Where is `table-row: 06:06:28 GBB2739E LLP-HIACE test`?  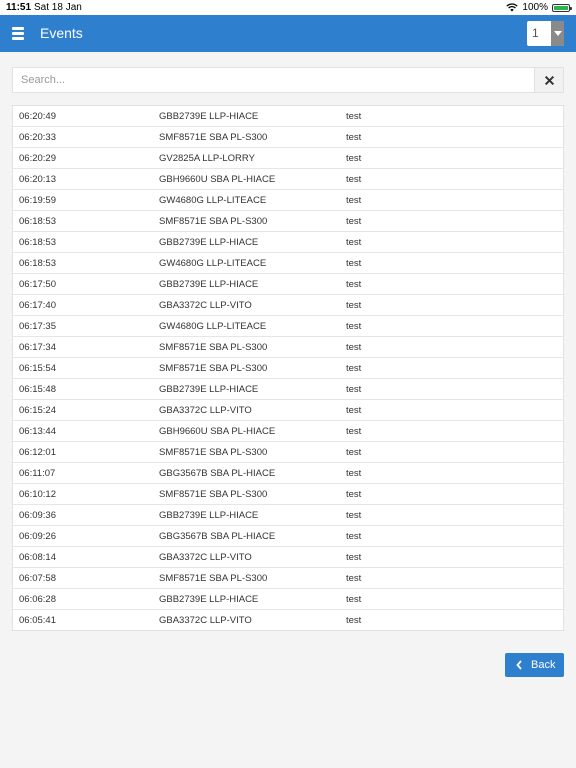 table-row: 06:06:28 GBB2739E LLP-HIACE test is located at coordinates (288, 599).